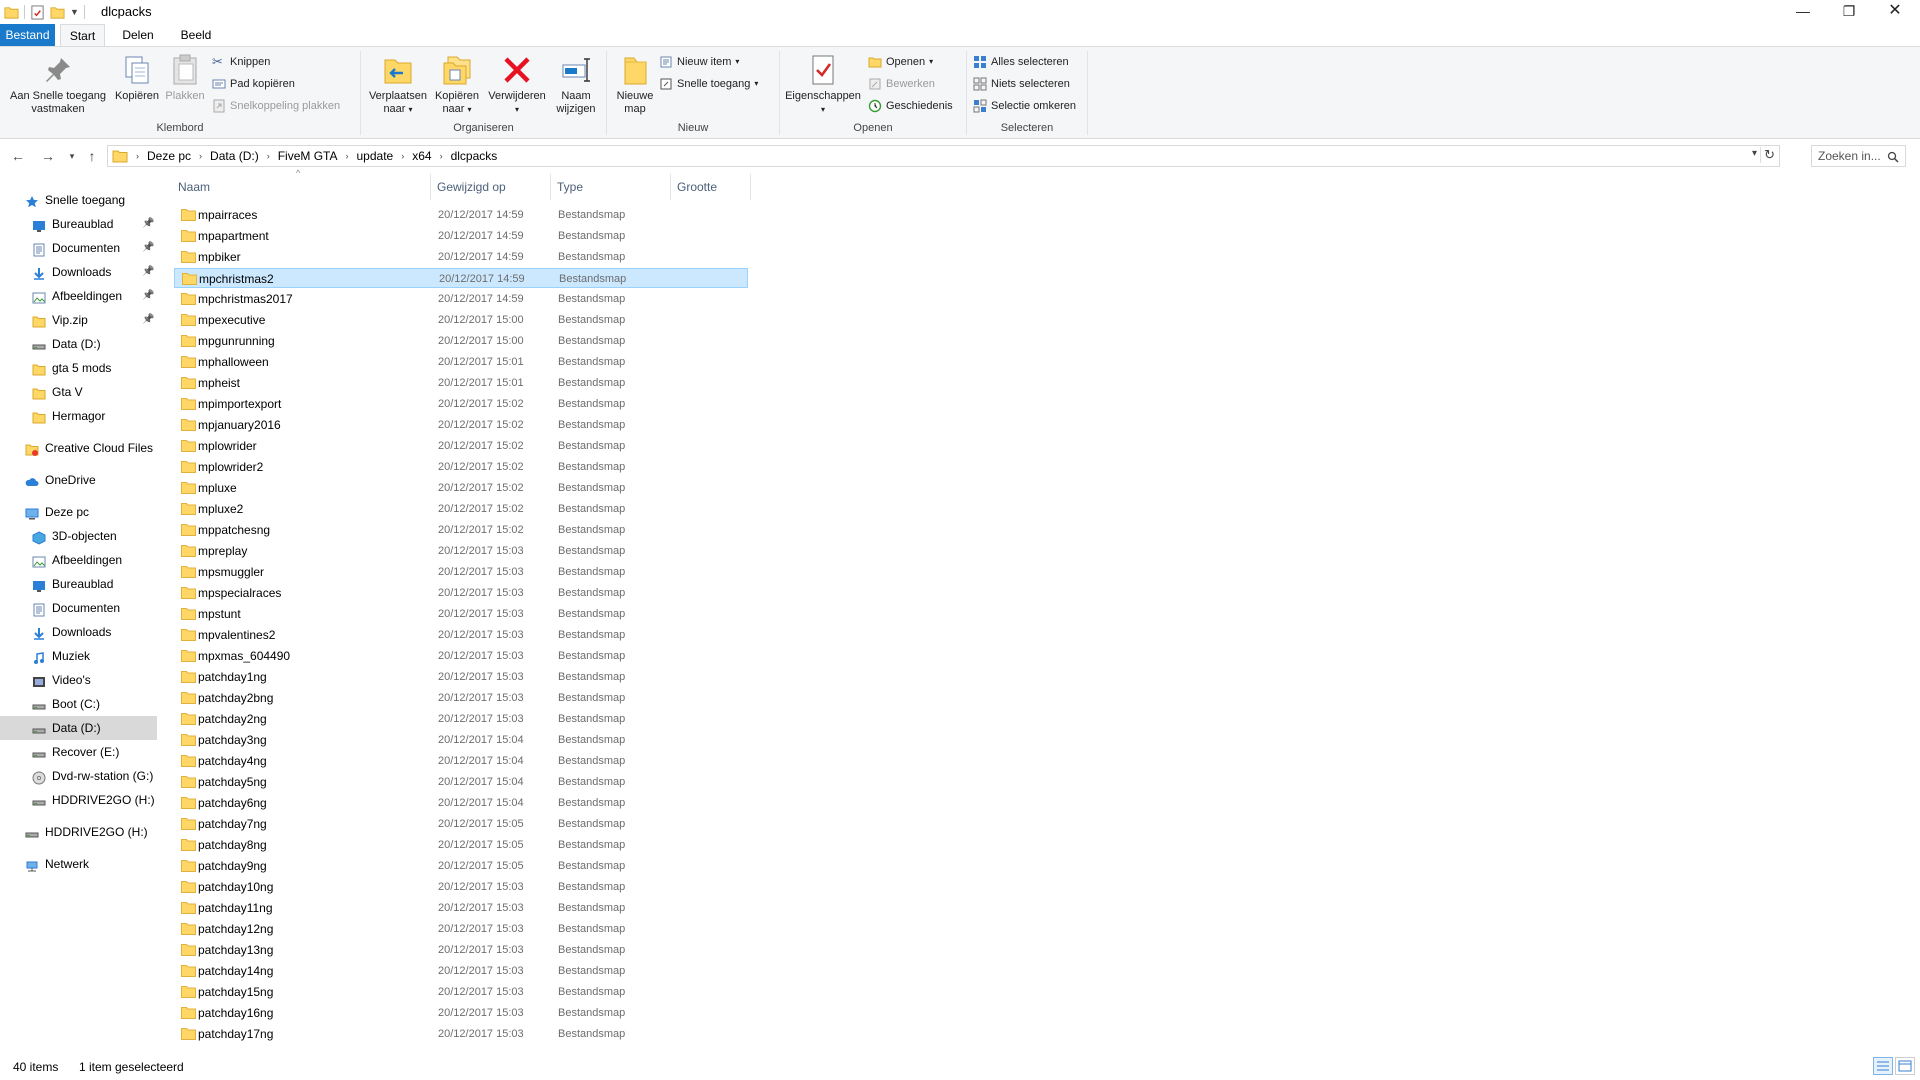 Image resolution: width=1920 pixels, height=1080 pixels. What do you see at coordinates (635, 84) in the screenshot?
I see `new-folder-button: Nieuwe map` at bounding box center [635, 84].